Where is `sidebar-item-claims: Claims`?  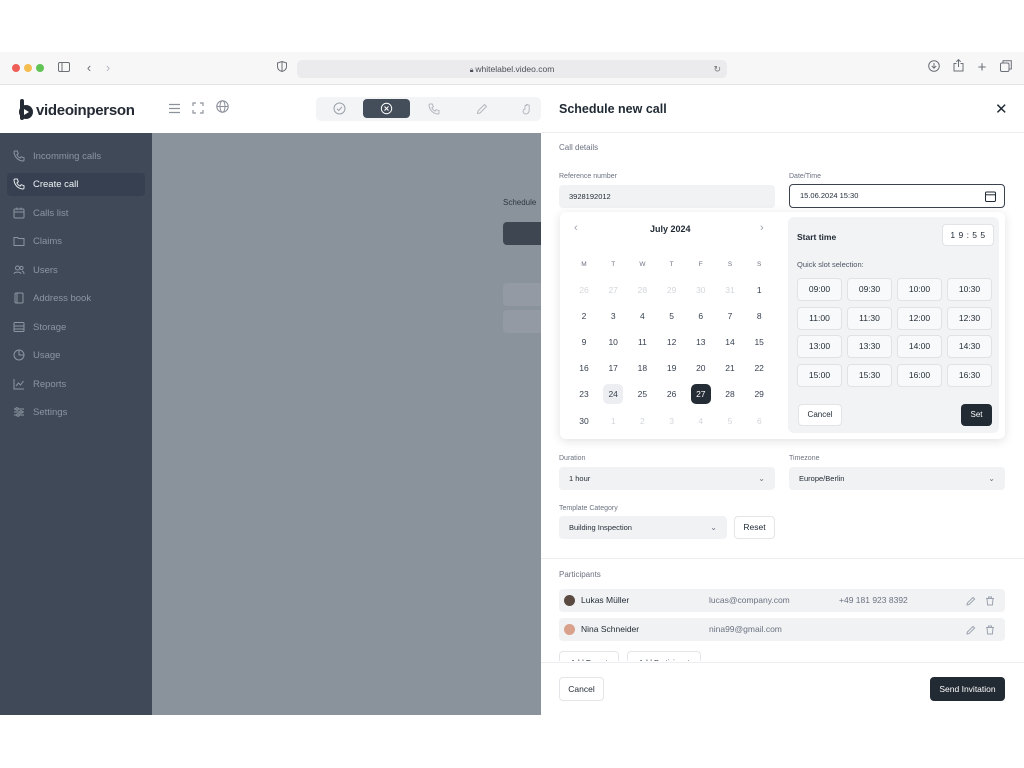 sidebar-item-claims: Claims is located at coordinates (76, 241).